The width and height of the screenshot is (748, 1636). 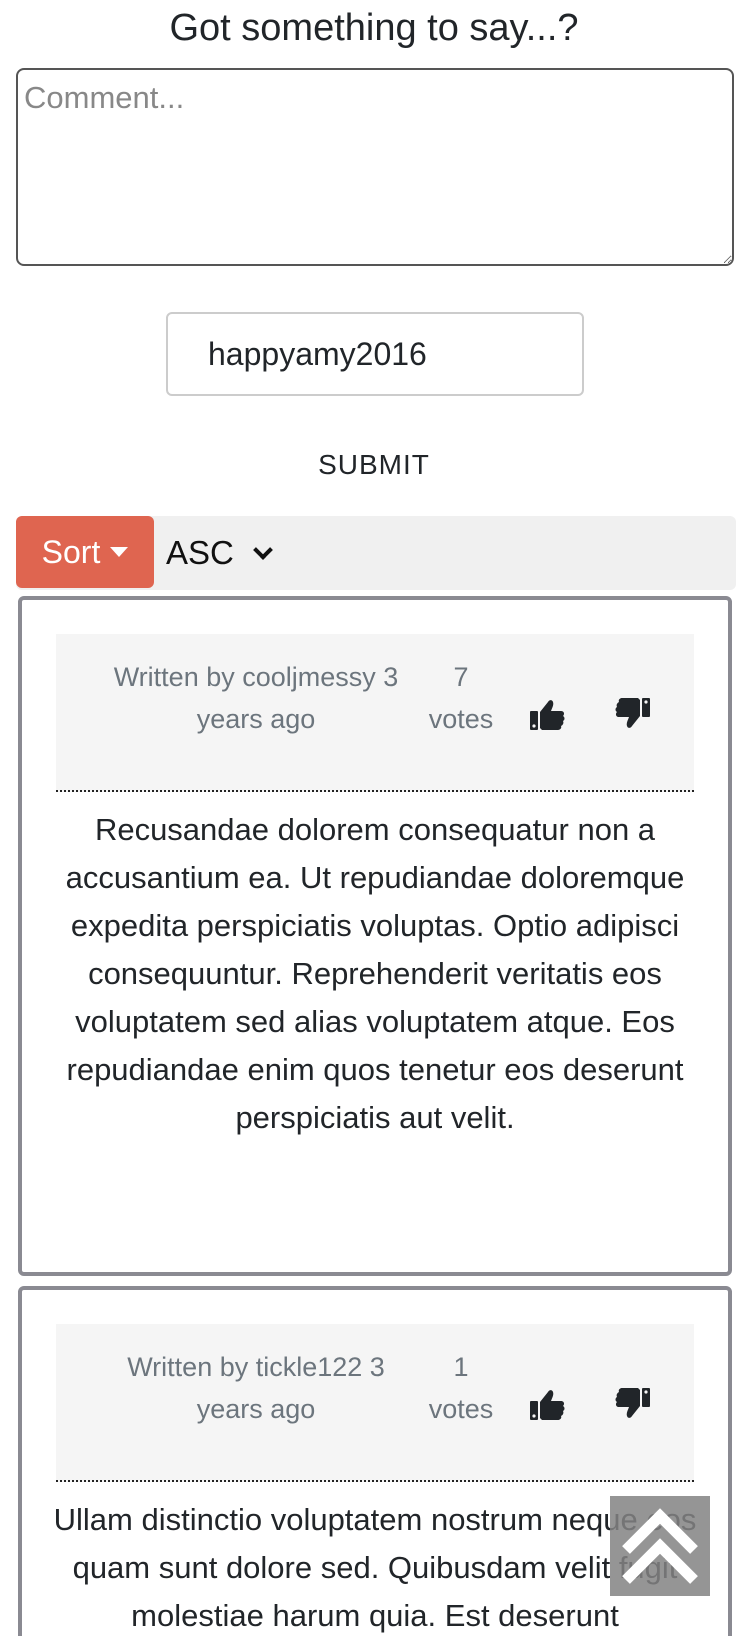 What do you see at coordinates (461, 1367) in the screenshot?
I see `vote-count-number: 1` at bounding box center [461, 1367].